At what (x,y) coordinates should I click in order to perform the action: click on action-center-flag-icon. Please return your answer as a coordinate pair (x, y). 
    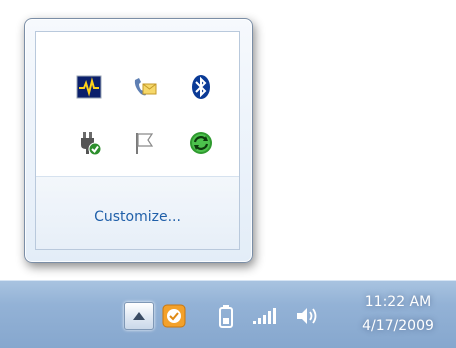
    Looking at the image, I should click on (145, 143).